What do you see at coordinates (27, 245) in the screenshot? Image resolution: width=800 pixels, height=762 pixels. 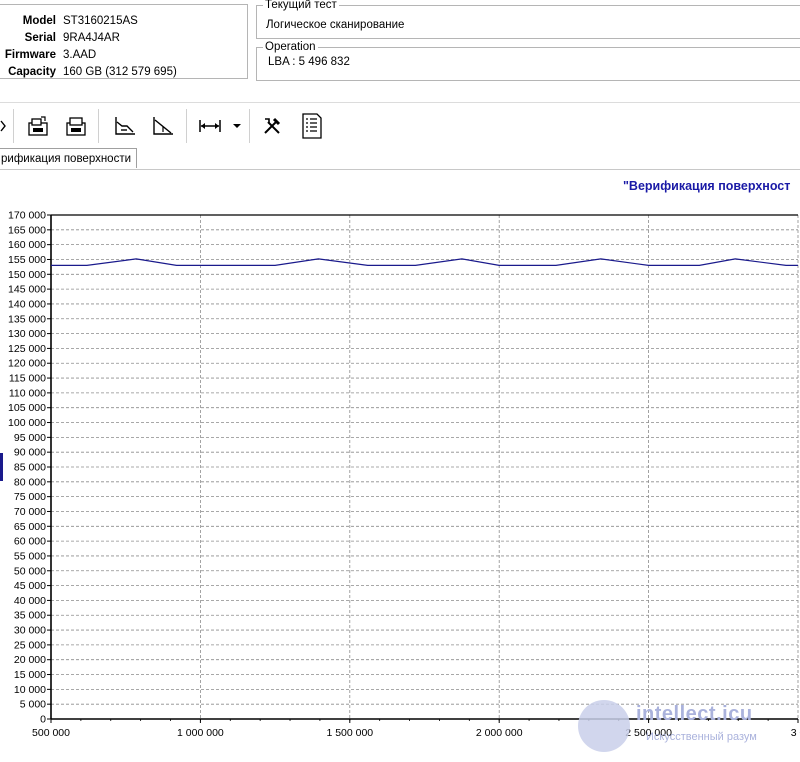 I see `y-tick-label: 160 000` at bounding box center [27, 245].